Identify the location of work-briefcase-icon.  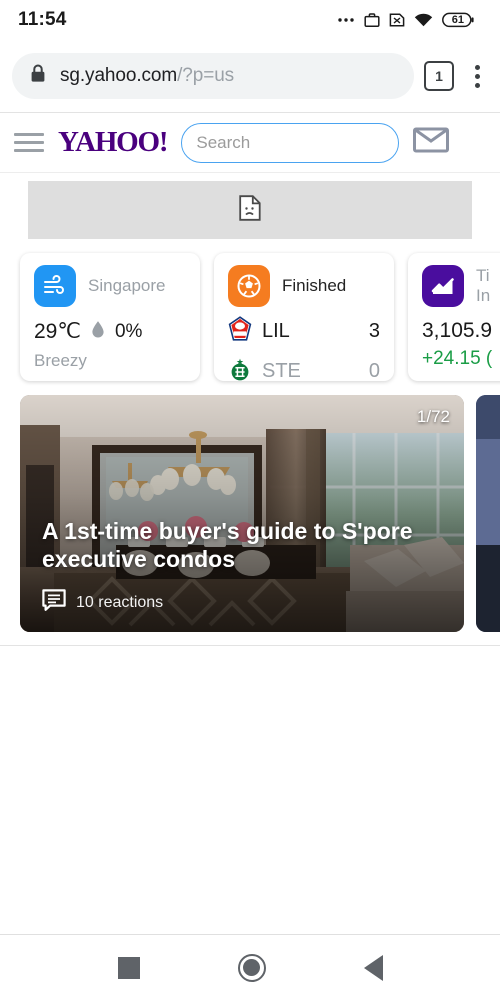
(372, 20).